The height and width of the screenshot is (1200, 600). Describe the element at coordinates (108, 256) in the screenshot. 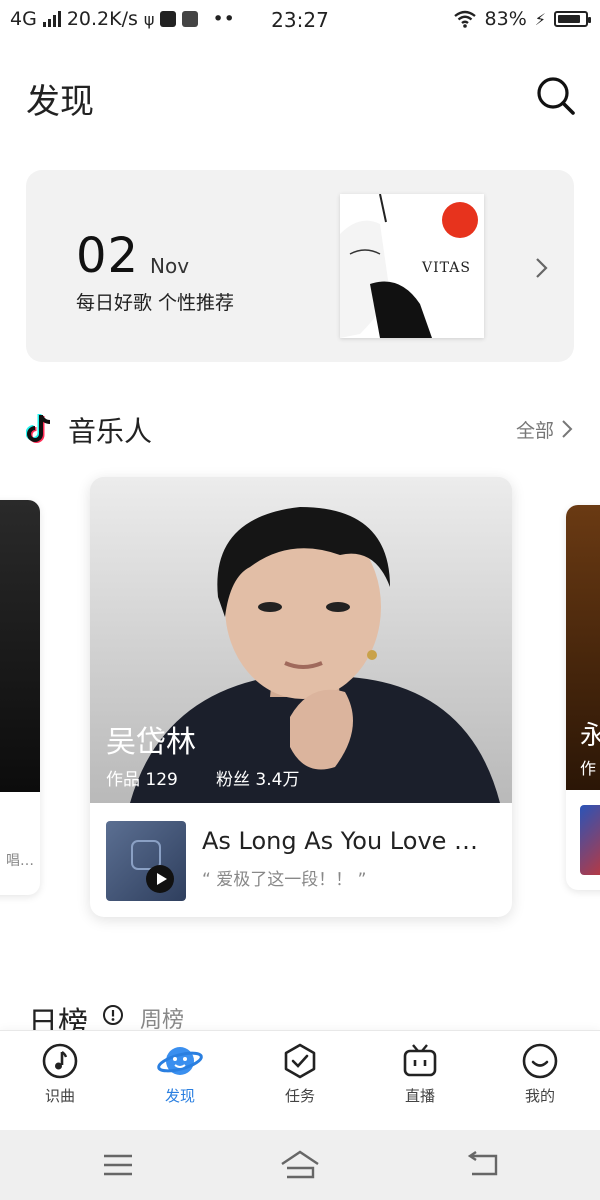

I see `daily-day: 02` at that location.